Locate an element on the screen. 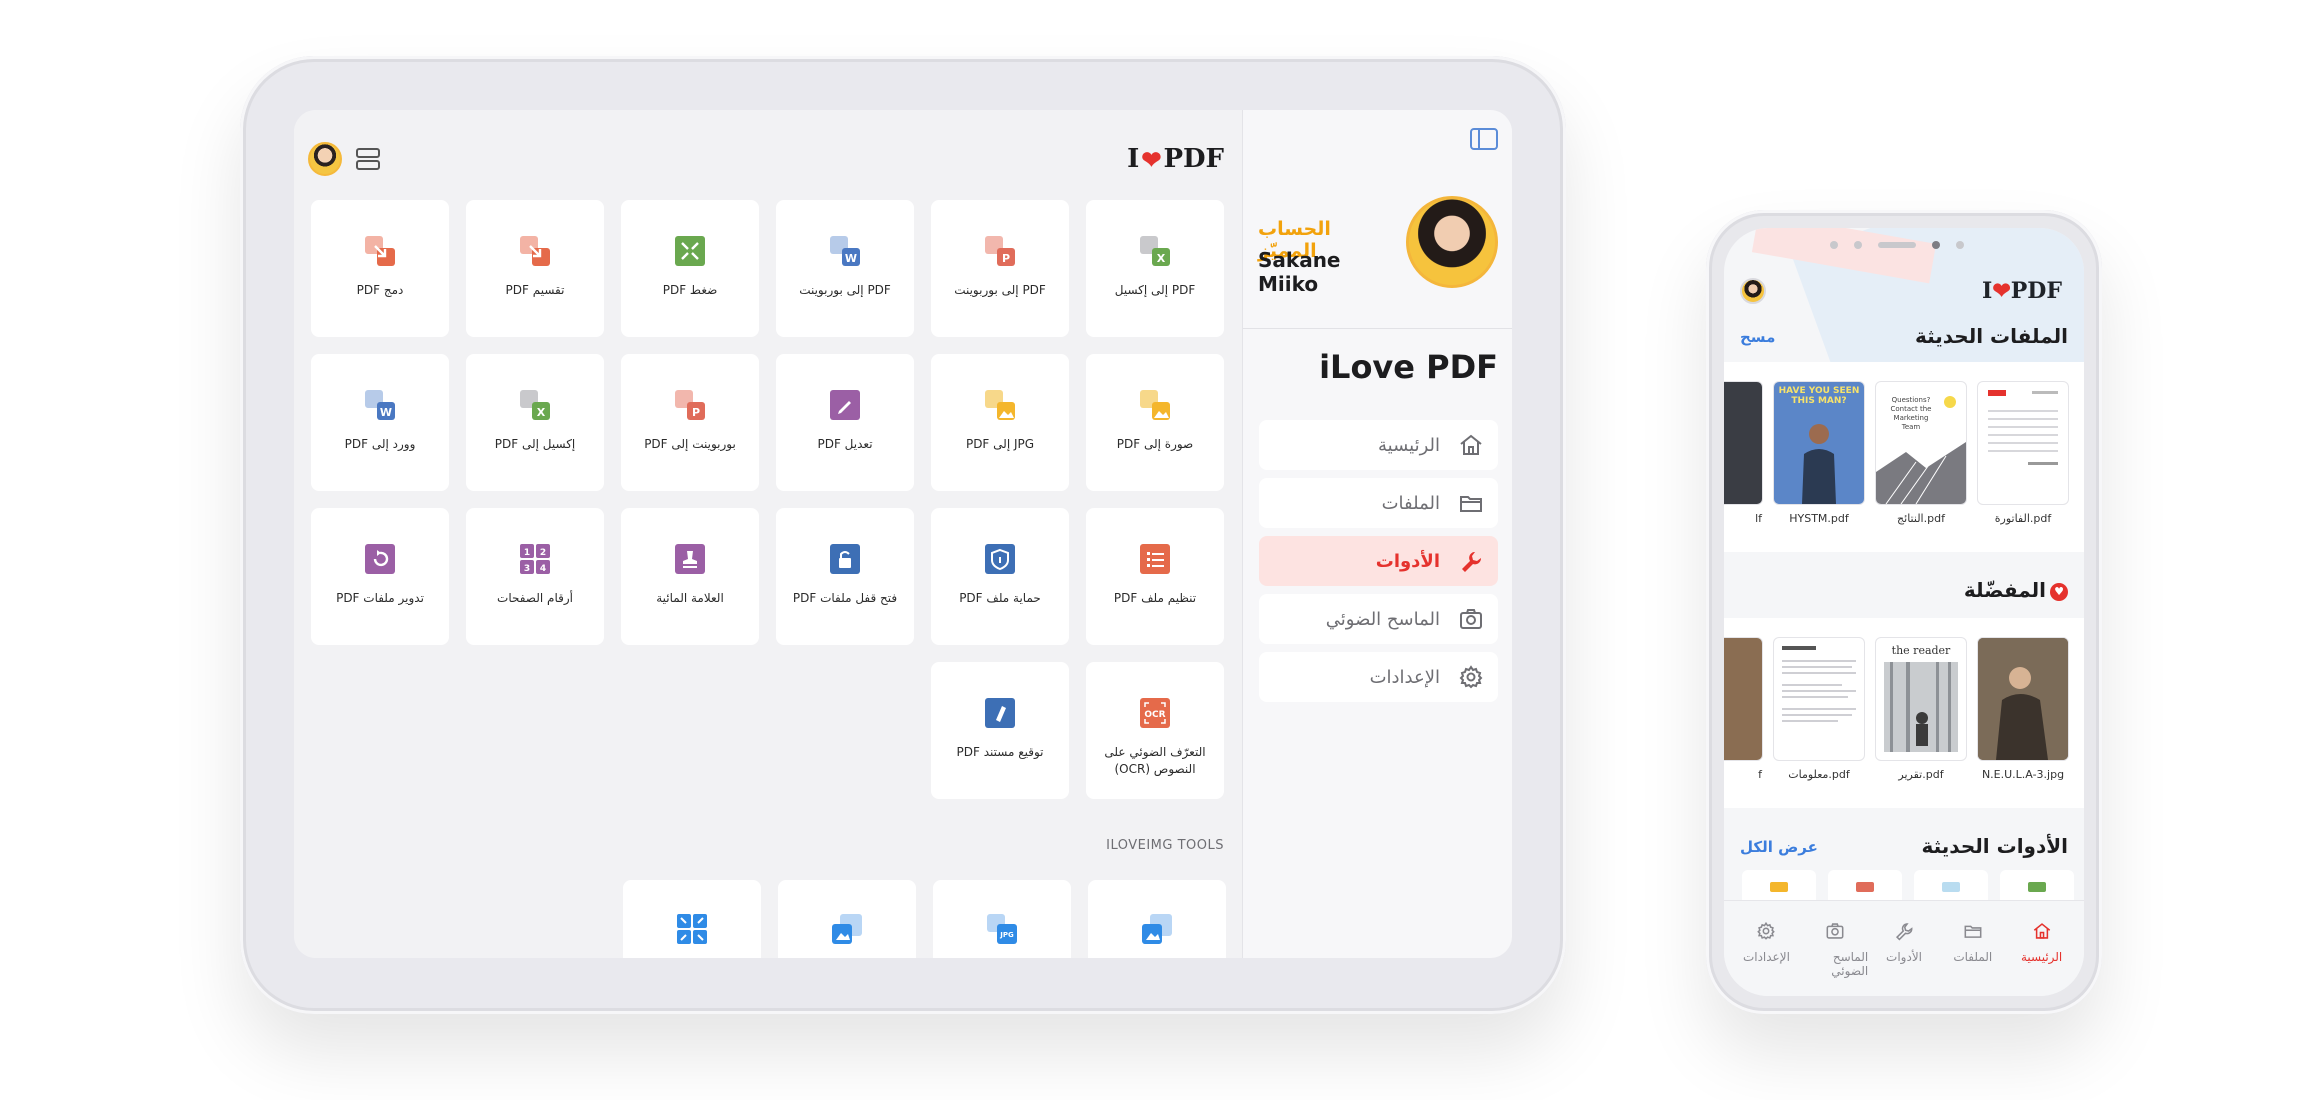  sidebar-item-folder: الملفات is located at coordinates (1378, 503).